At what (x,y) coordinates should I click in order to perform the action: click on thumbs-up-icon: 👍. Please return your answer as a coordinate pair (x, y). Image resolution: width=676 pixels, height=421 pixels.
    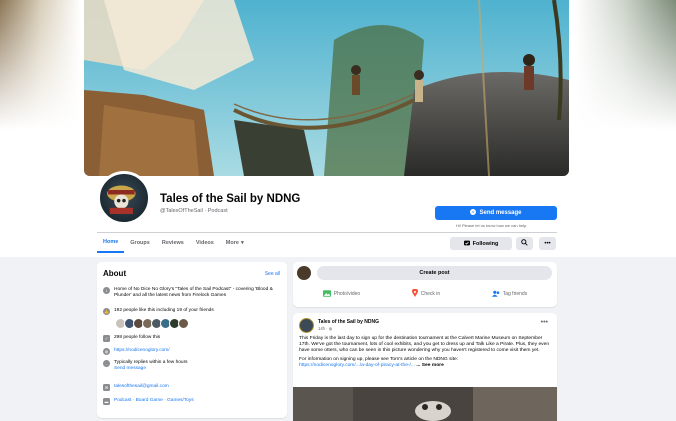
    Looking at the image, I should click on (106, 311).